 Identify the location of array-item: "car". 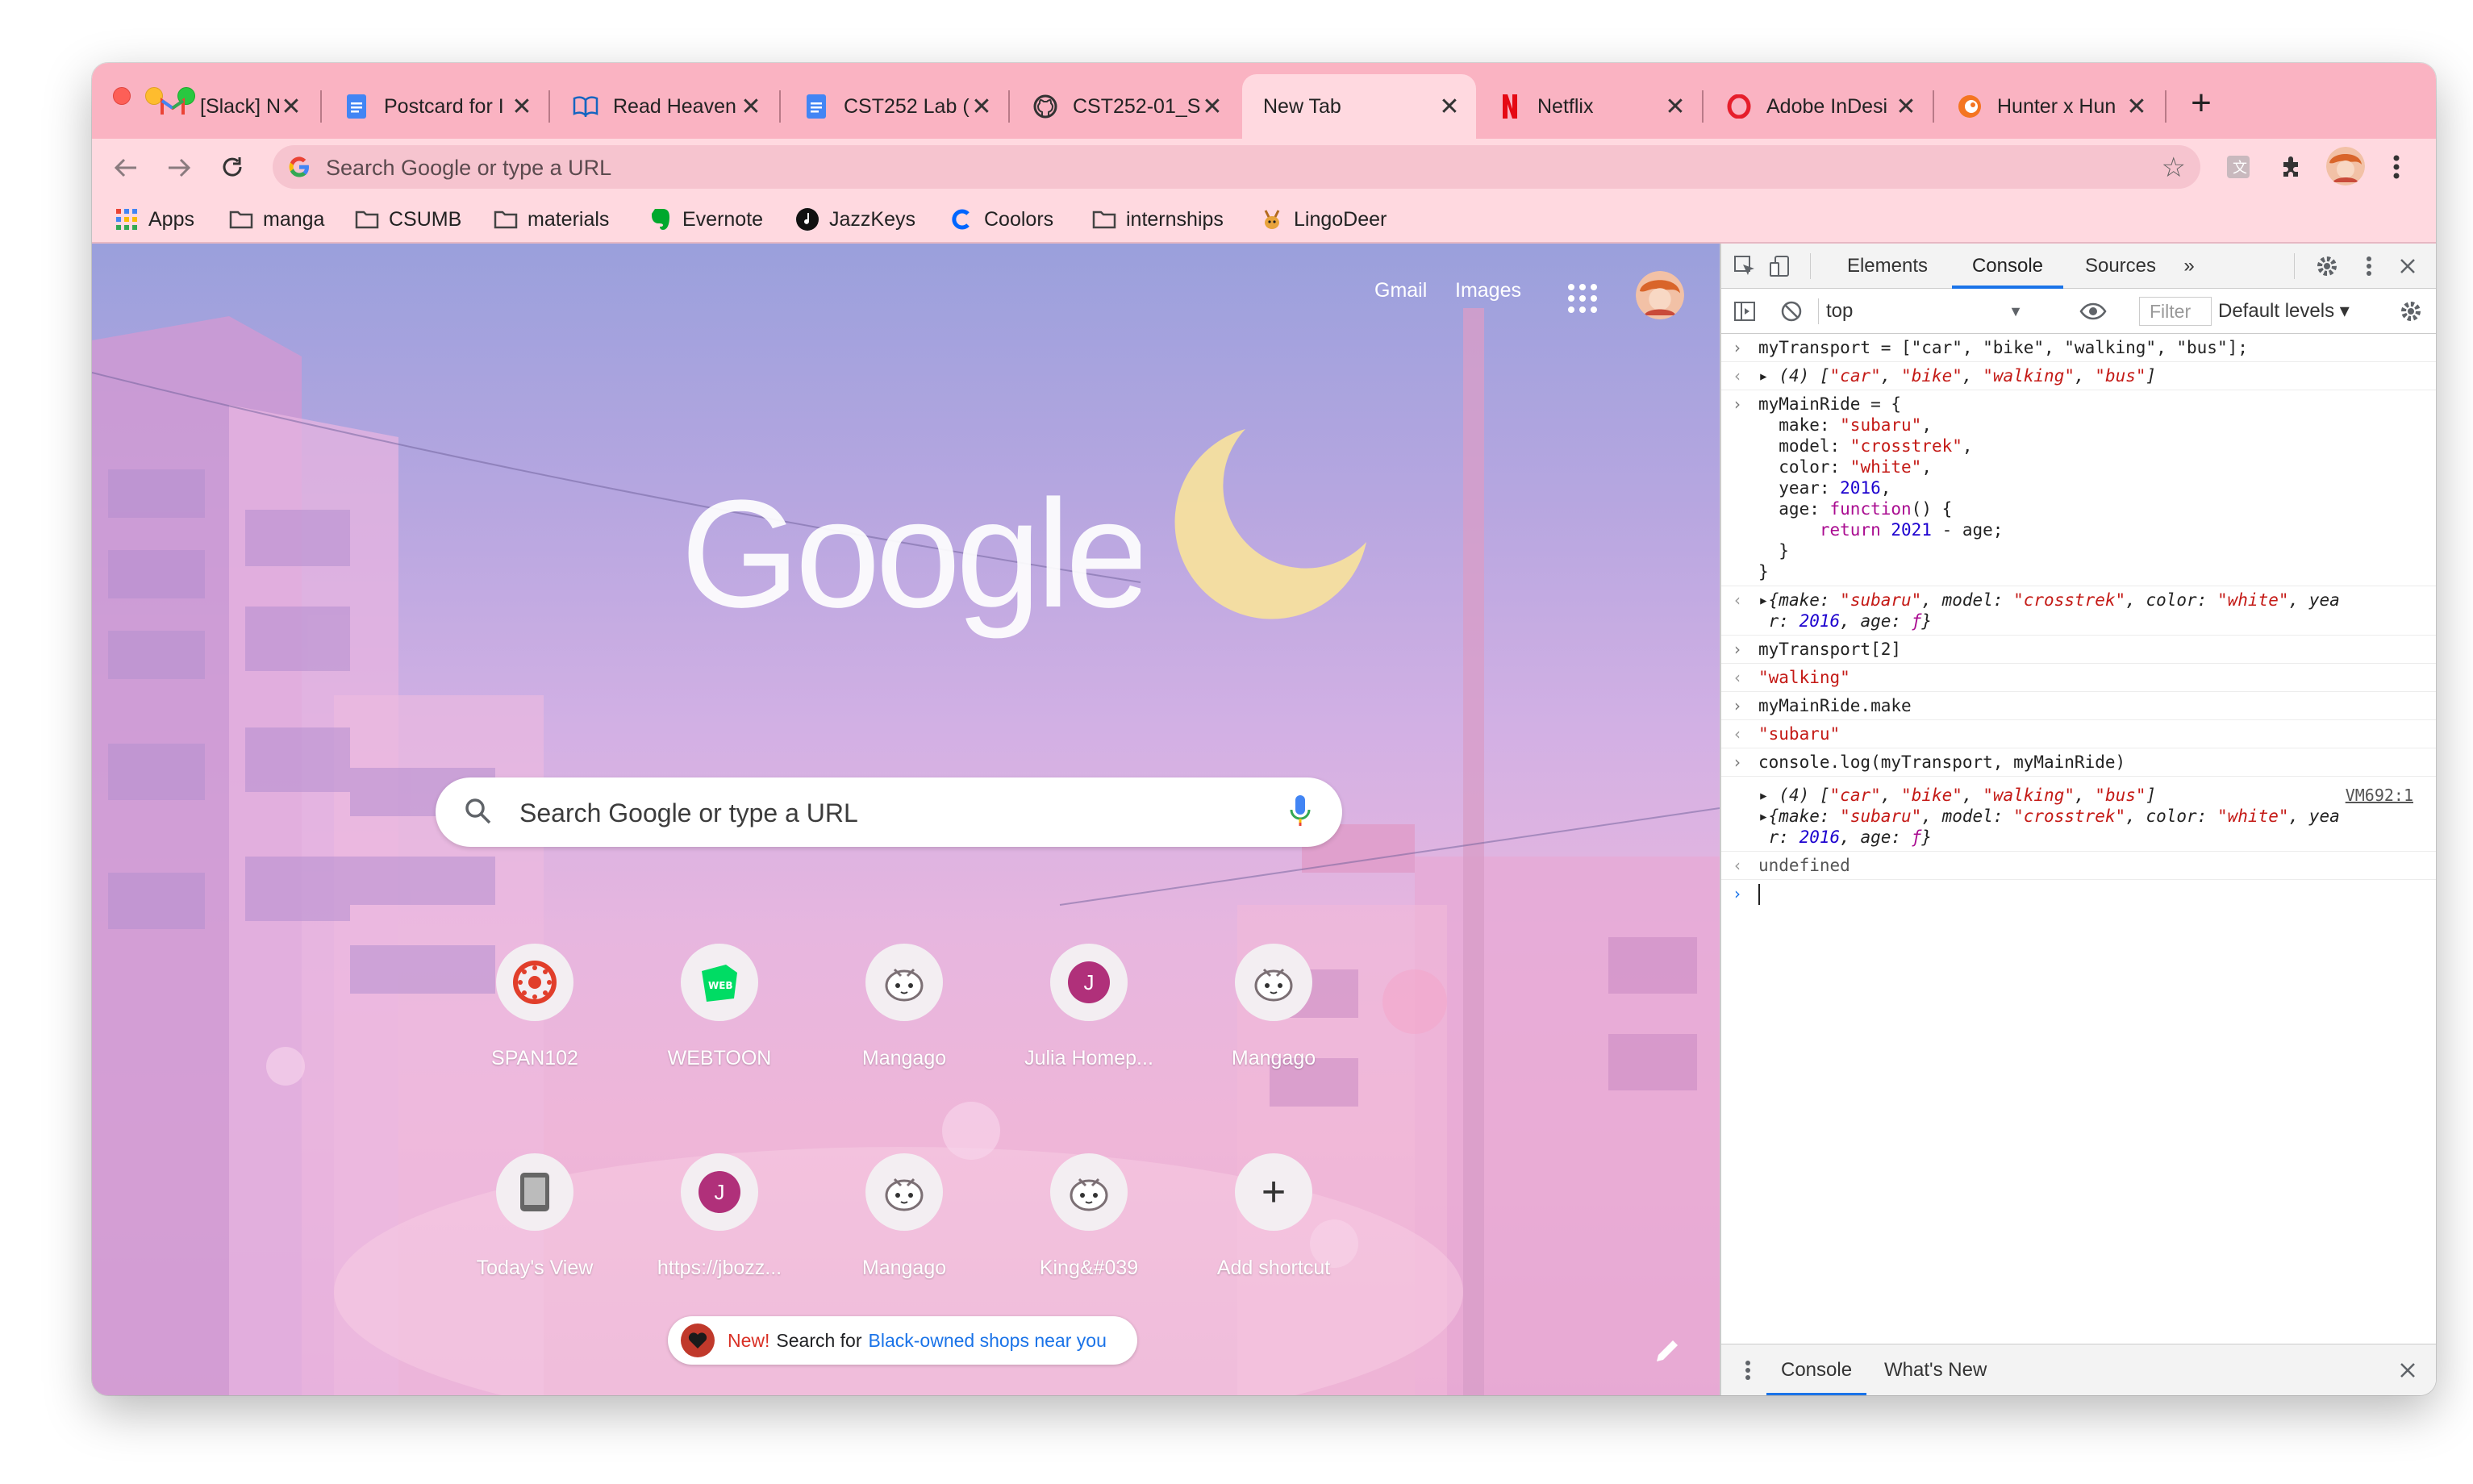
(1855, 796).